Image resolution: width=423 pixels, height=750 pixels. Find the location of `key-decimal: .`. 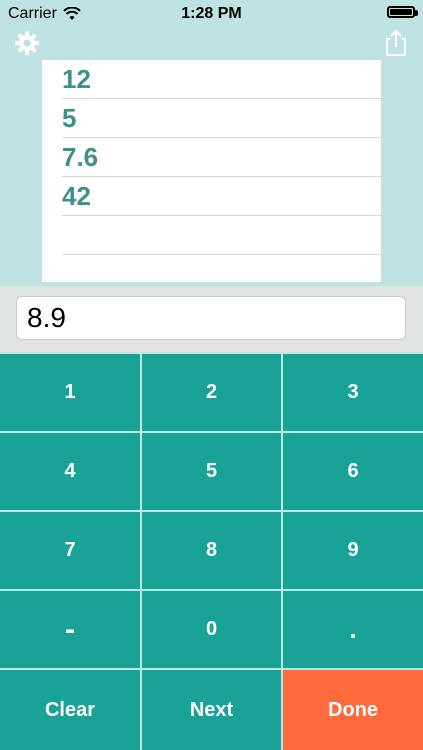

key-decimal: . is located at coordinates (353, 629).